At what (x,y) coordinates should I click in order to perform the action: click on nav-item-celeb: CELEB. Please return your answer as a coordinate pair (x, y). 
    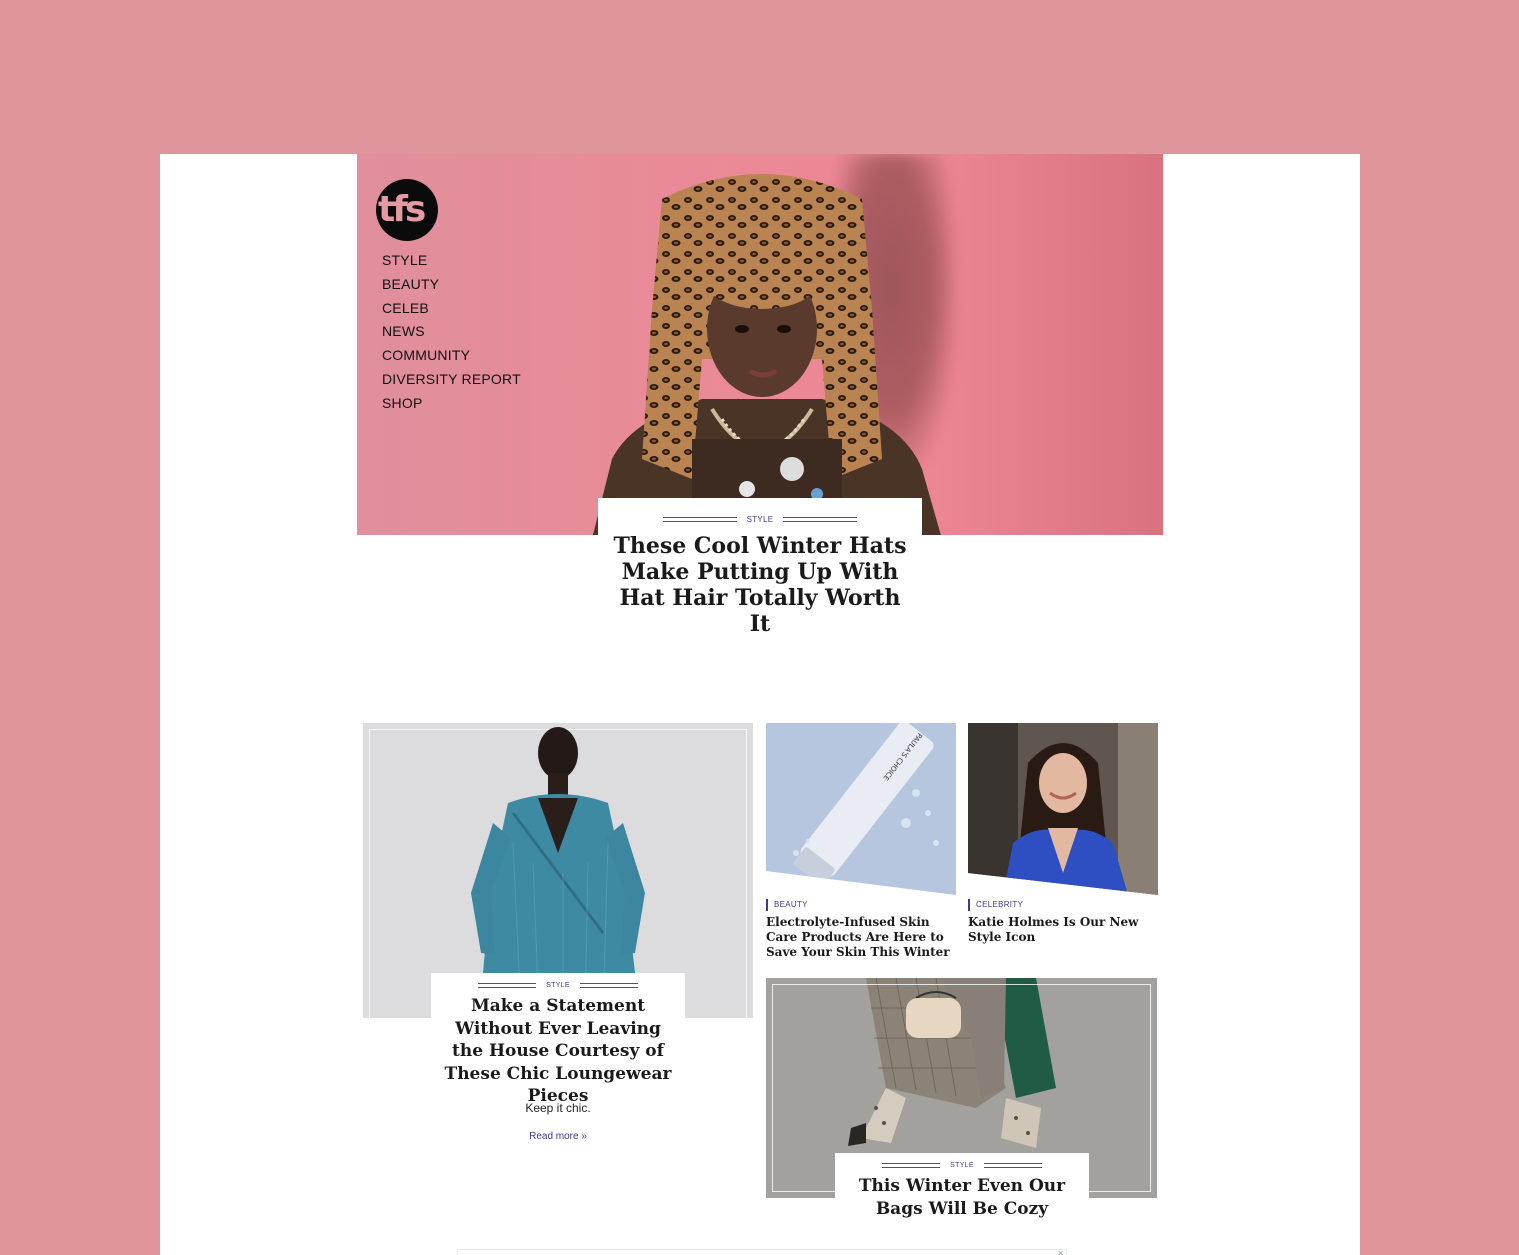
    Looking at the image, I should click on (451, 309).